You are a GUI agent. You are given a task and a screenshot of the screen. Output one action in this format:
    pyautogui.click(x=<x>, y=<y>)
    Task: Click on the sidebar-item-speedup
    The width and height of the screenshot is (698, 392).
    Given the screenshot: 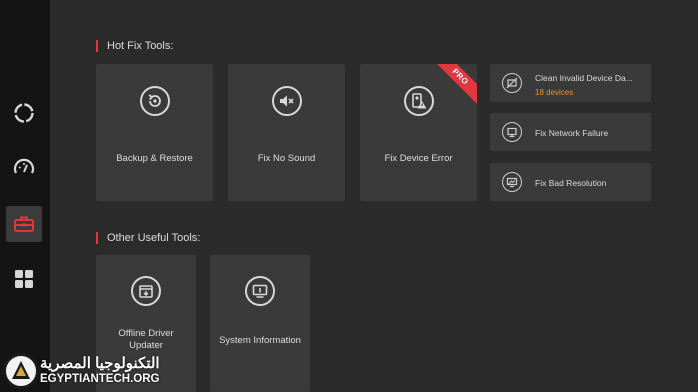 What is the action you would take?
    pyautogui.click(x=24, y=168)
    